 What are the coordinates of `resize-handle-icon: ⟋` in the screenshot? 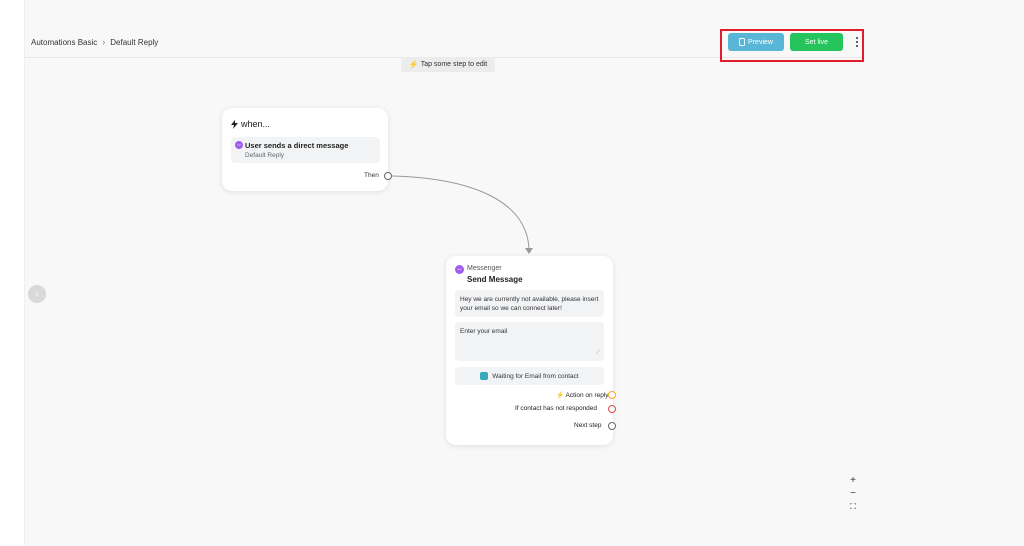 It's located at (597, 353).